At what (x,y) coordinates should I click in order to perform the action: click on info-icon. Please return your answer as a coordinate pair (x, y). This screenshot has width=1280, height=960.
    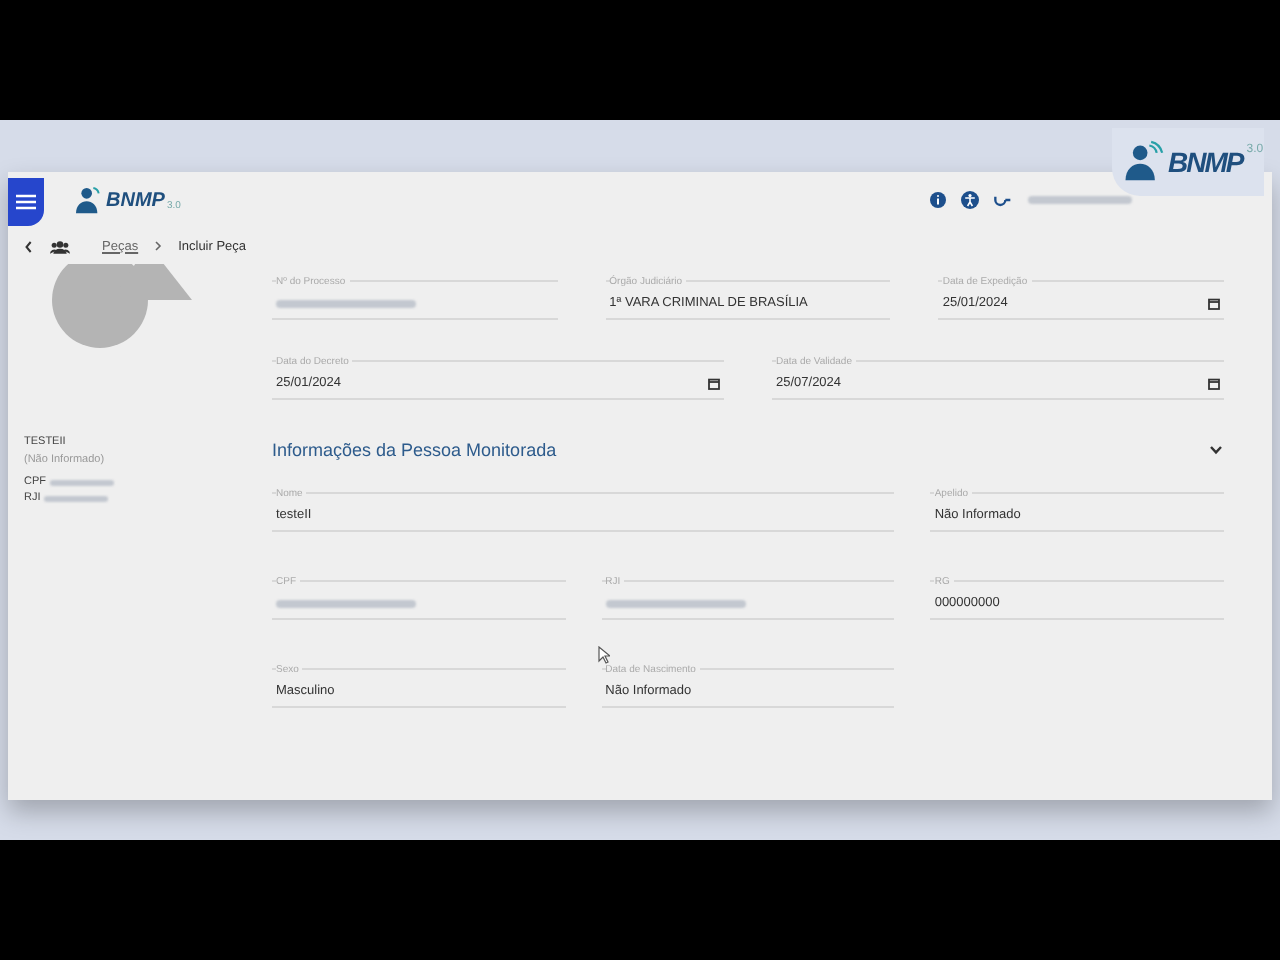
    Looking at the image, I should click on (938, 200).